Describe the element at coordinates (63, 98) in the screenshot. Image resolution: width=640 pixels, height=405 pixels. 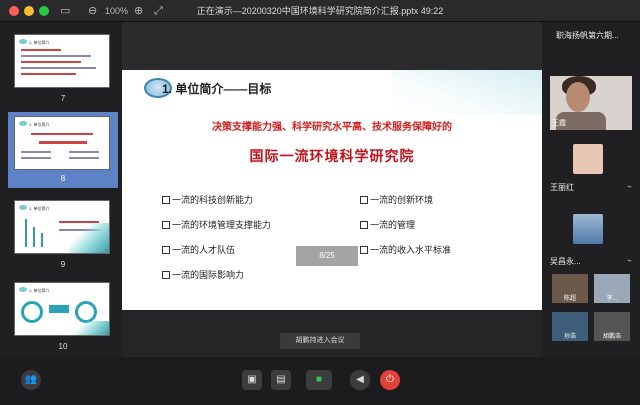
I see `thumbnail-number: 7` at that location.